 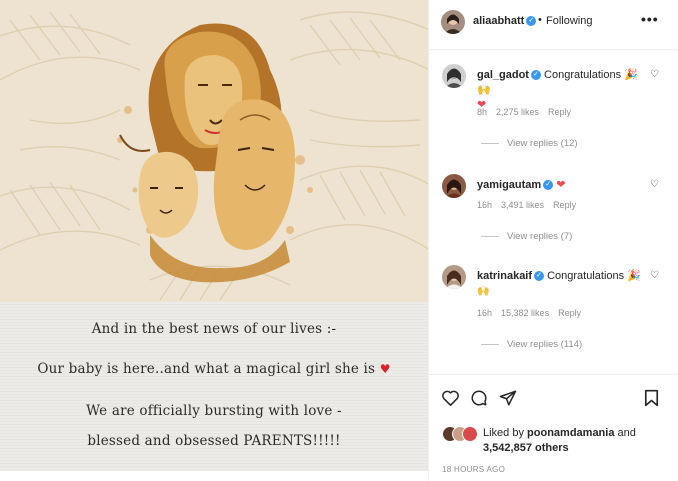 What do you see at coordinates (450, 400) in the screenshot?
I see `heart-icon` at bounding box center [450, 400].